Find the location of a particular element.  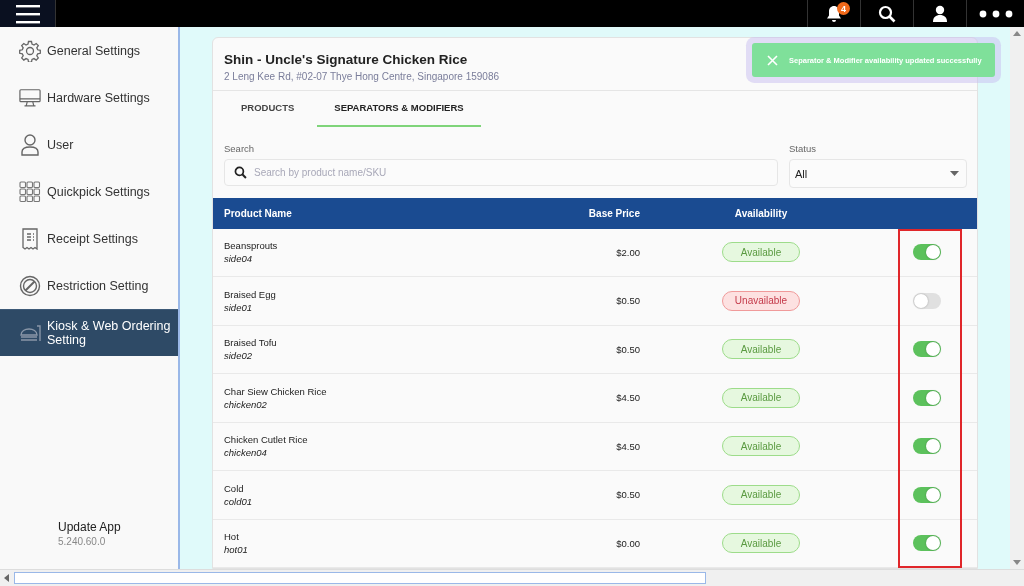

product-name: Chicken Cutlet Rice is located at coordinates (266, 440).